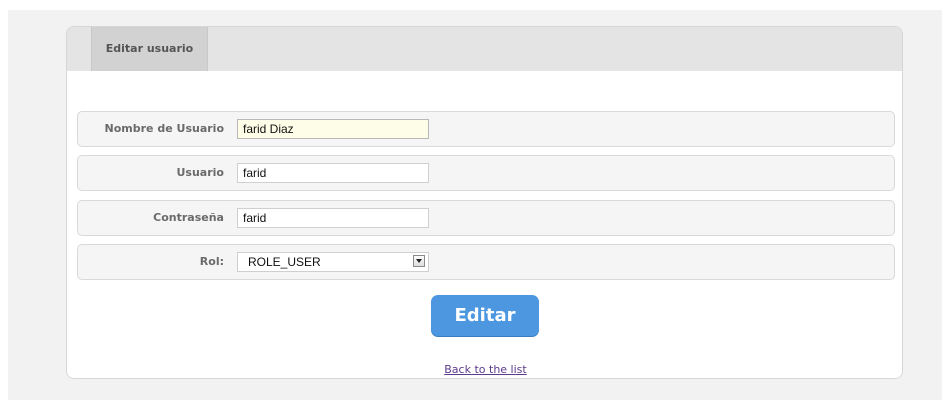  What do you see at coordinates (486, 262) in the screenshot?
I see `form-row-rol: Rol: ROLE_USER` at bounding box center [486, 262].